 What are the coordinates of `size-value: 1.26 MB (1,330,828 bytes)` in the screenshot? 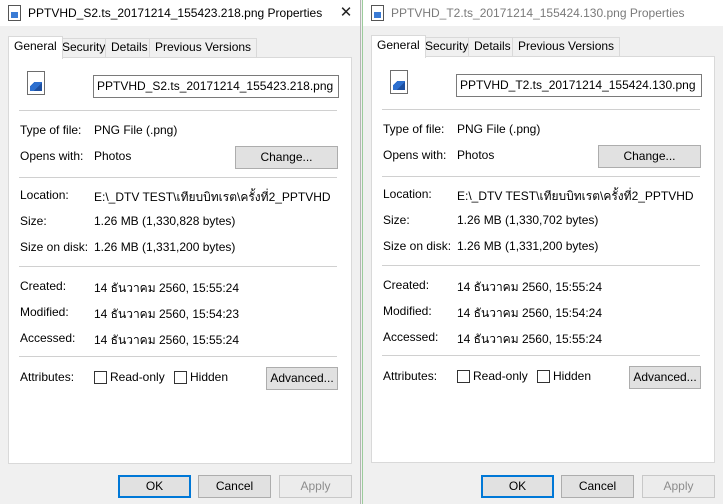 It's located at (165, 221).